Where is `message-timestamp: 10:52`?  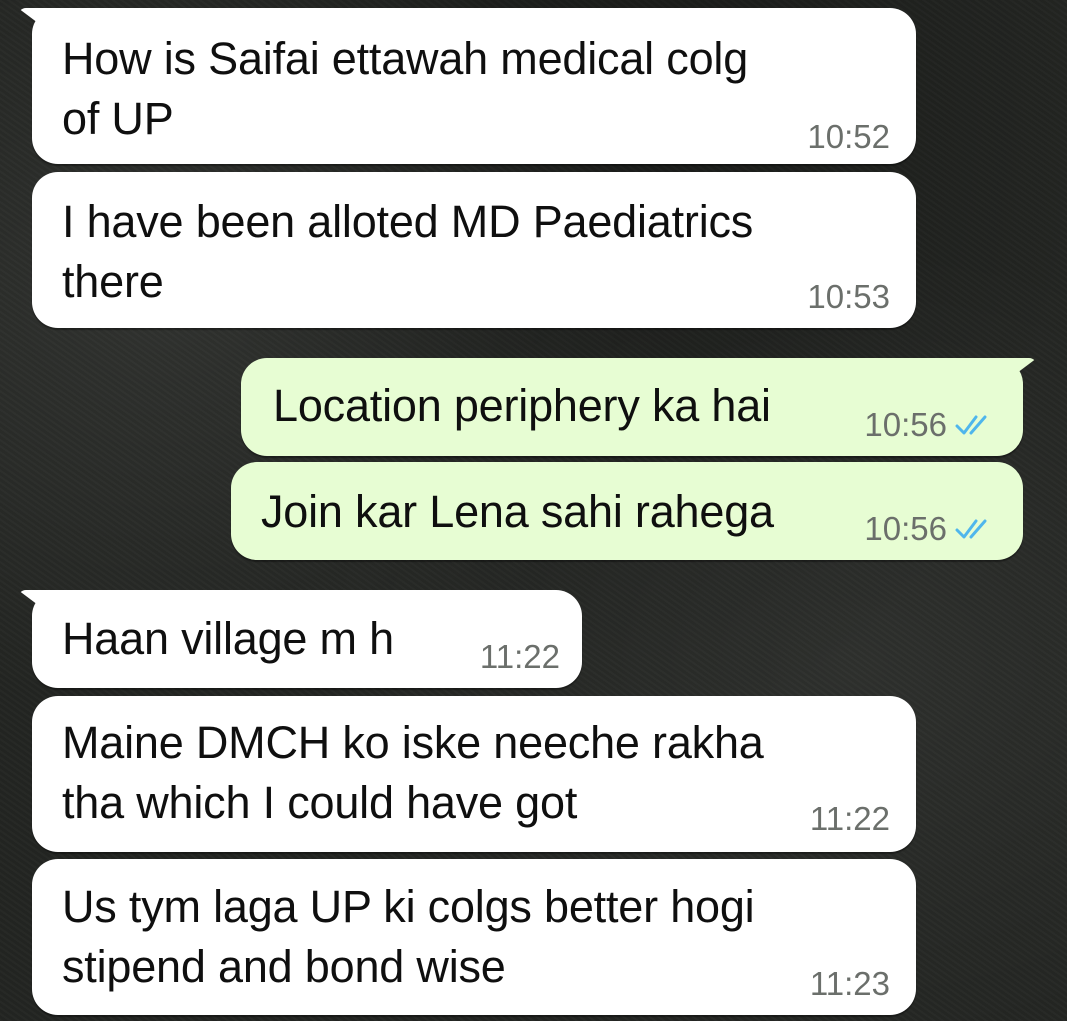
message-timestamp: 10:52 is located at coordinates (848, 136).